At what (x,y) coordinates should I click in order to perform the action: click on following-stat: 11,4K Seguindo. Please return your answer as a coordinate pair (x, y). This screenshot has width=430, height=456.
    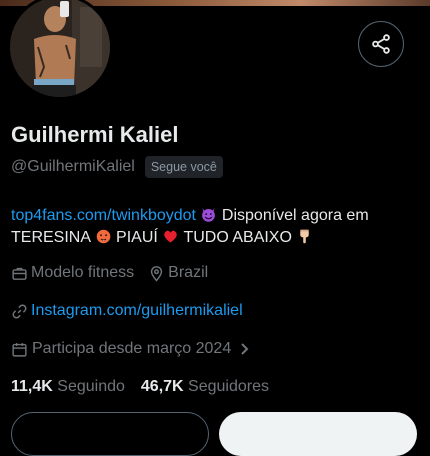
    Looking at the image, I should click on (68, 387).